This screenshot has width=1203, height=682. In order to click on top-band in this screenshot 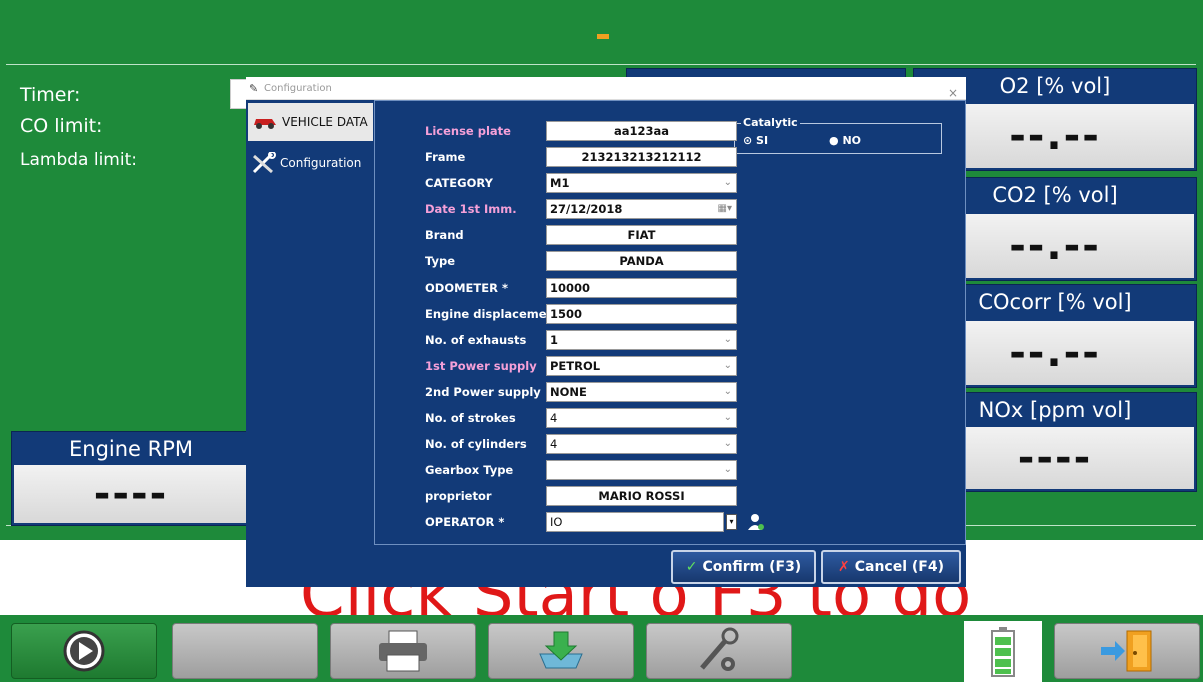, I will do `click(601, 31)`.